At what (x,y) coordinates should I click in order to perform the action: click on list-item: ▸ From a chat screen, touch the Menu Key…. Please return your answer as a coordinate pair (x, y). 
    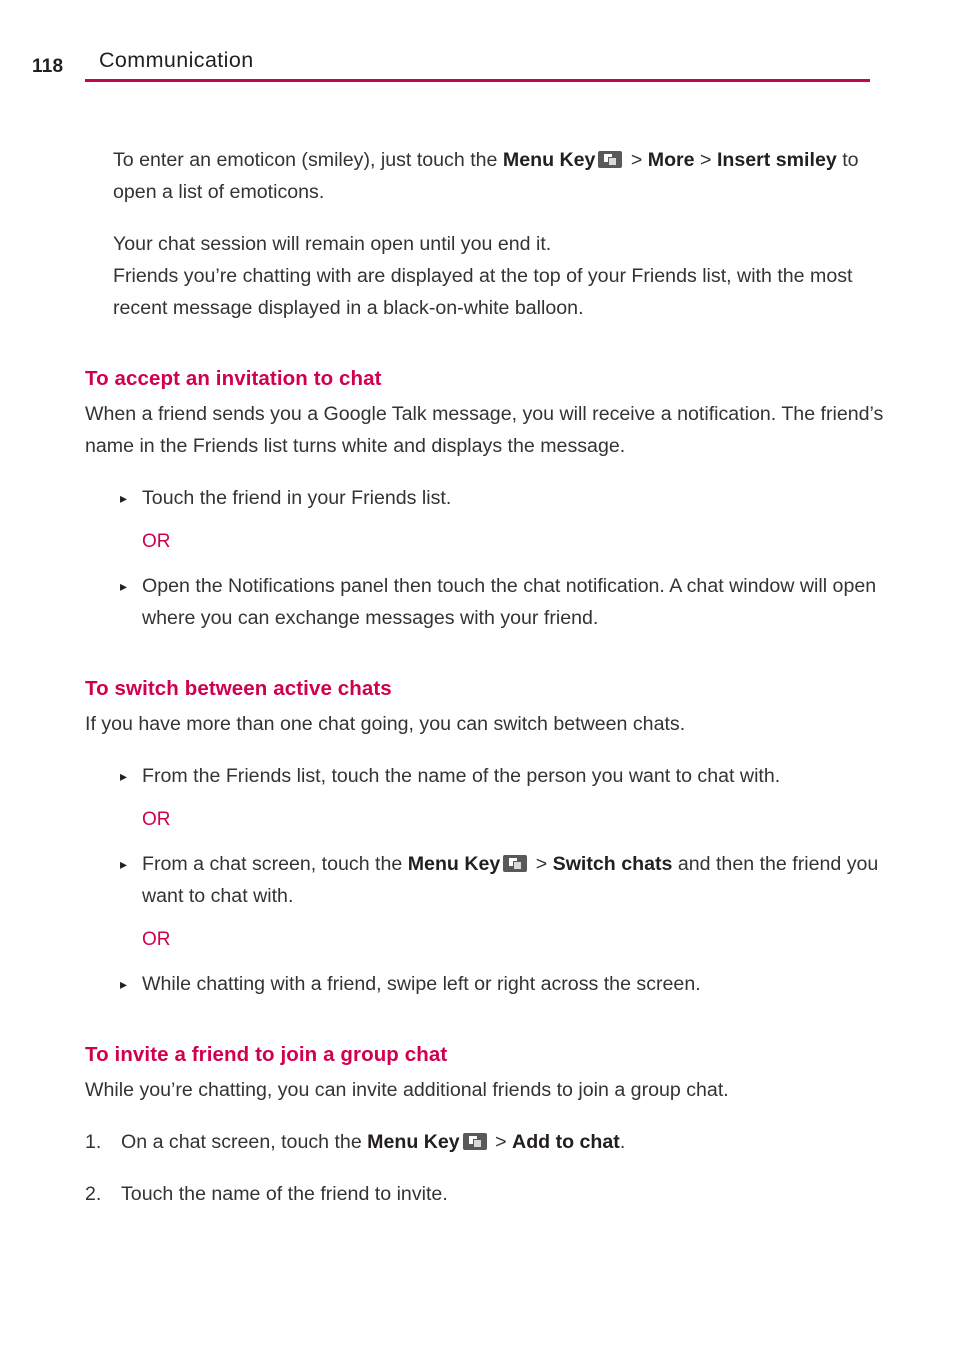
    Looking at the image, I should click on (504, 880).